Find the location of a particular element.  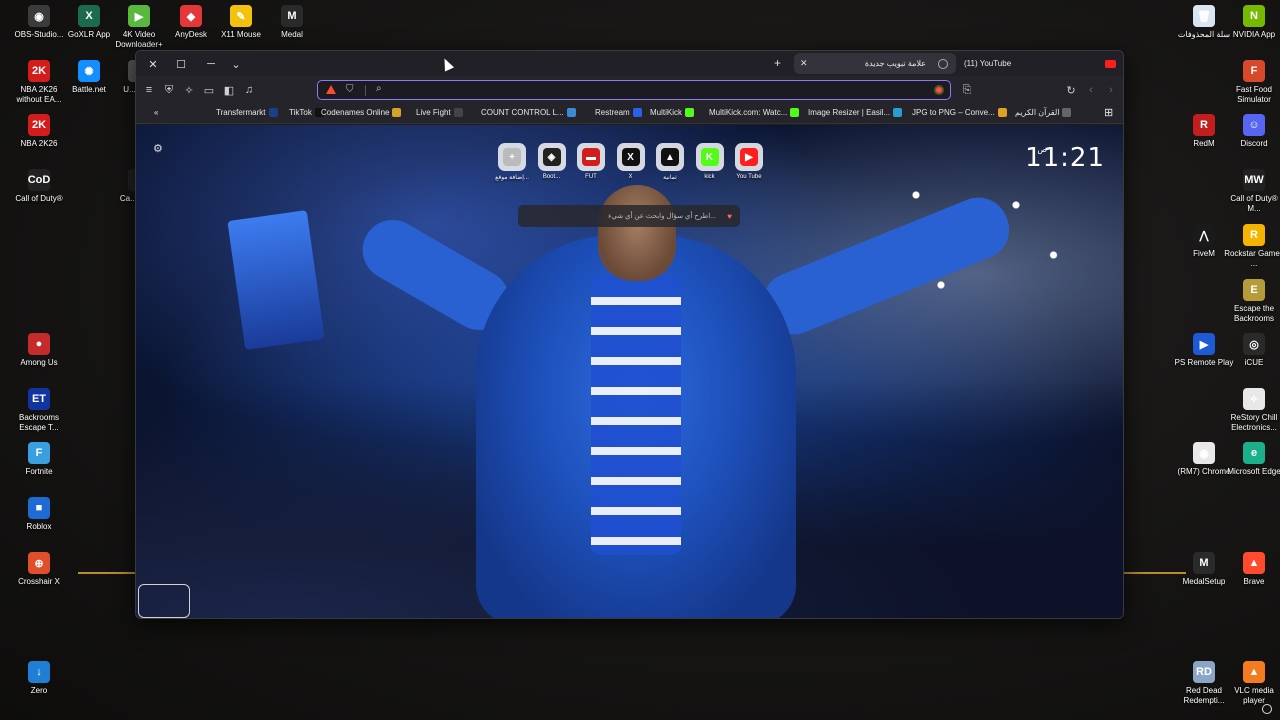

sidebar-icon: ◧ is located at coordinates (229, 90).